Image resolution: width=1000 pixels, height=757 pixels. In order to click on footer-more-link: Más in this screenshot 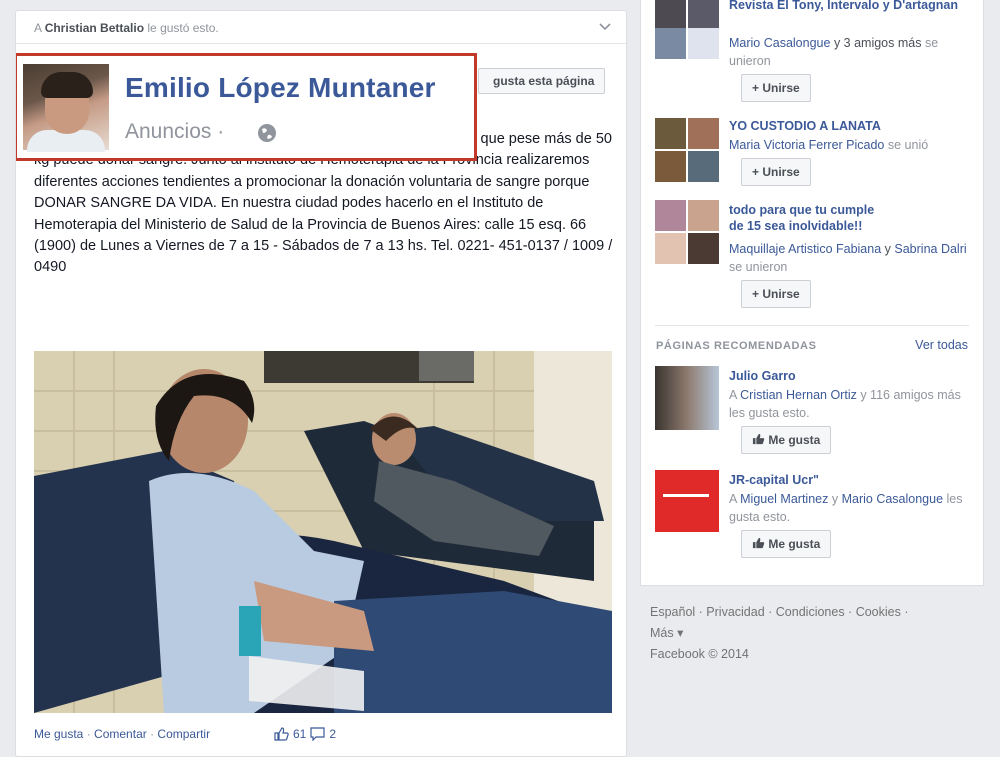, I will do `click(662, 633)`.